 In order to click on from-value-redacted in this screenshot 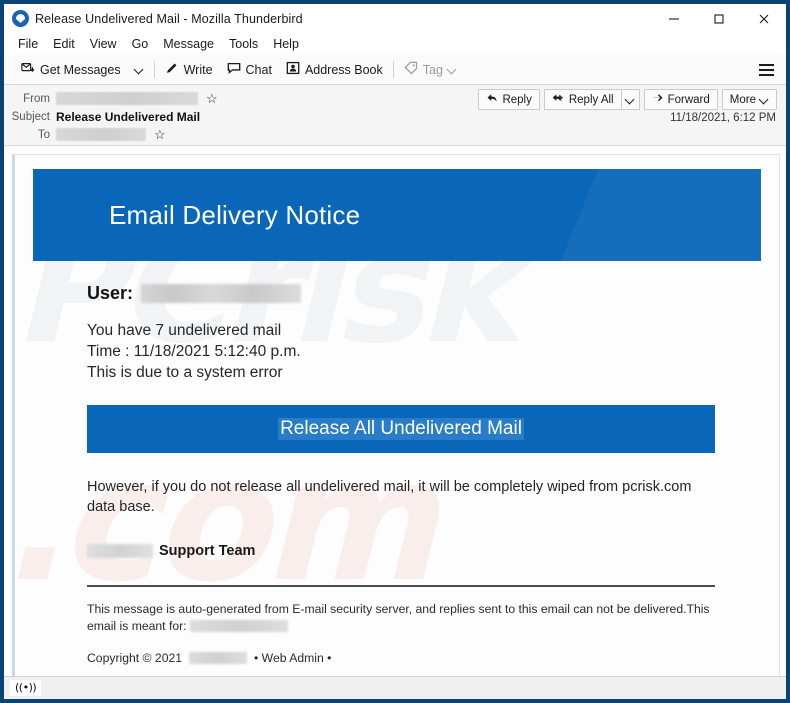, I will do `click(127, 98)`.